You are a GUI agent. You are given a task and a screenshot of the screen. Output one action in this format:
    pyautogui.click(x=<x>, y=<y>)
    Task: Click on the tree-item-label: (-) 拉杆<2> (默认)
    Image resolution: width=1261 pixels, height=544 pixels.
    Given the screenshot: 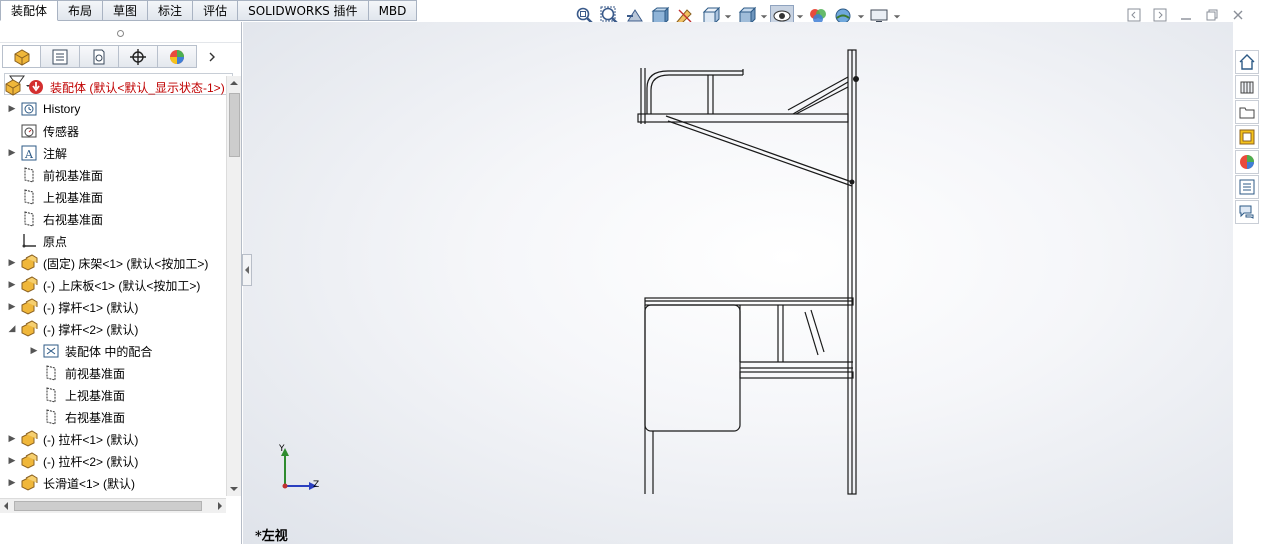 What is the action you would take?
    pyautogui.click(x=91, y=461)
    